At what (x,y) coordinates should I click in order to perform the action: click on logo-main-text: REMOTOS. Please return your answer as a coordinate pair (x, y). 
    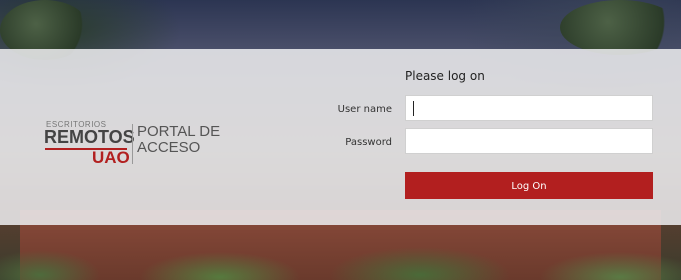
    Looking at the image, I should click on (89, 137).